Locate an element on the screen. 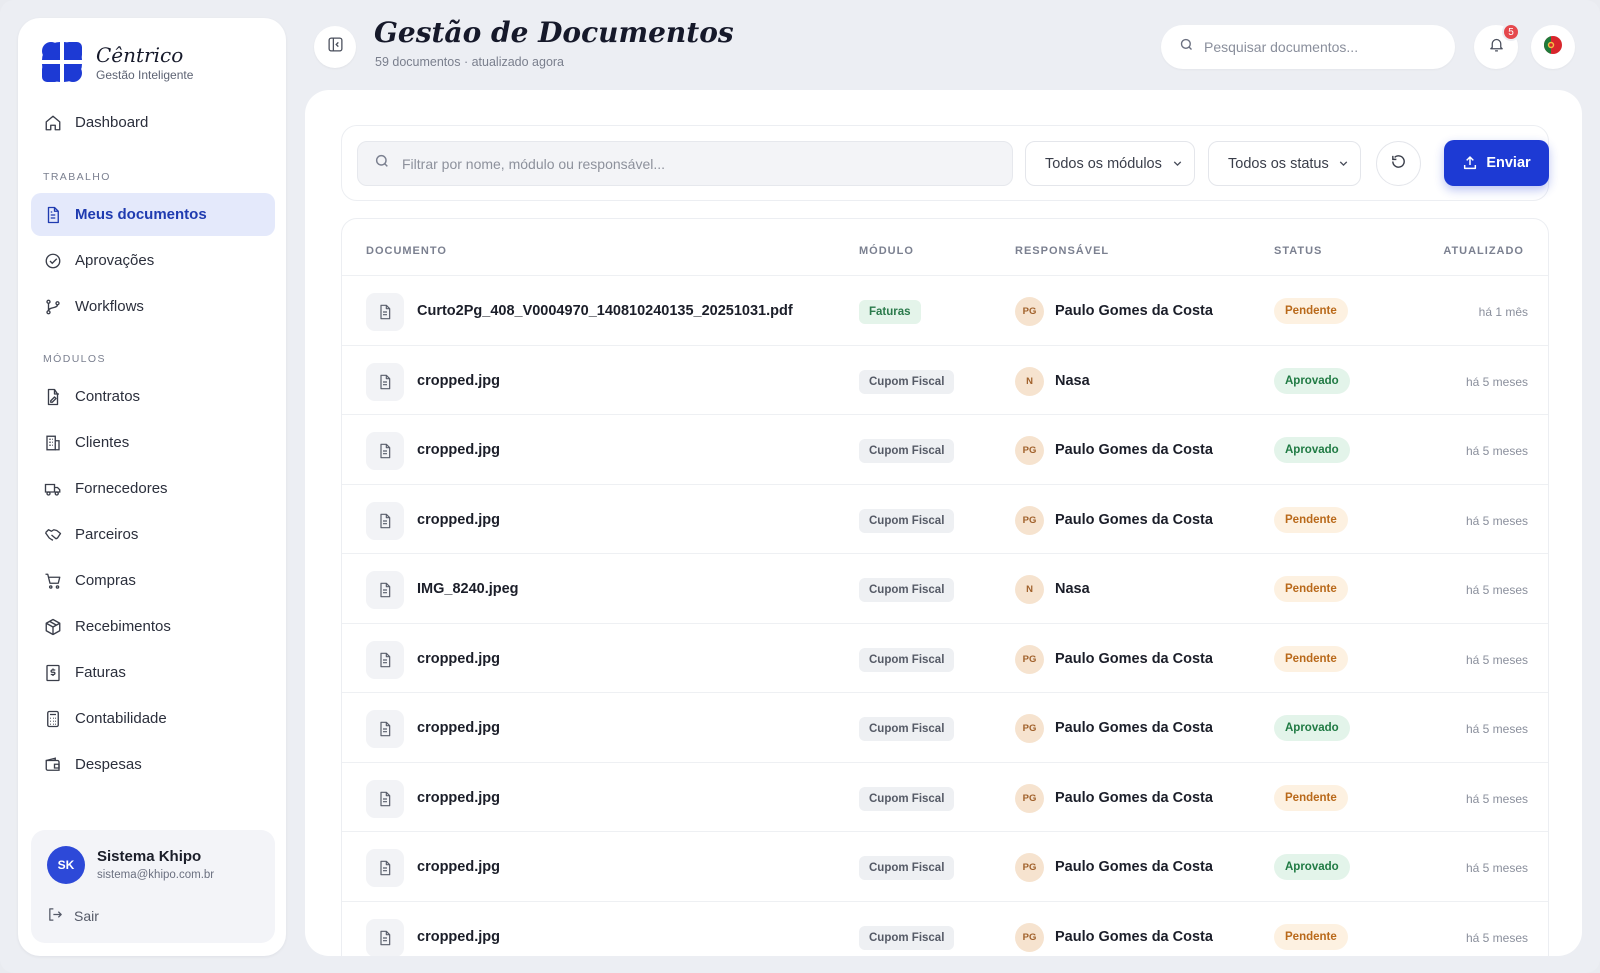 The image size is (1600, 973). status-select: Todos os status is located at coordinates (1284, 163).